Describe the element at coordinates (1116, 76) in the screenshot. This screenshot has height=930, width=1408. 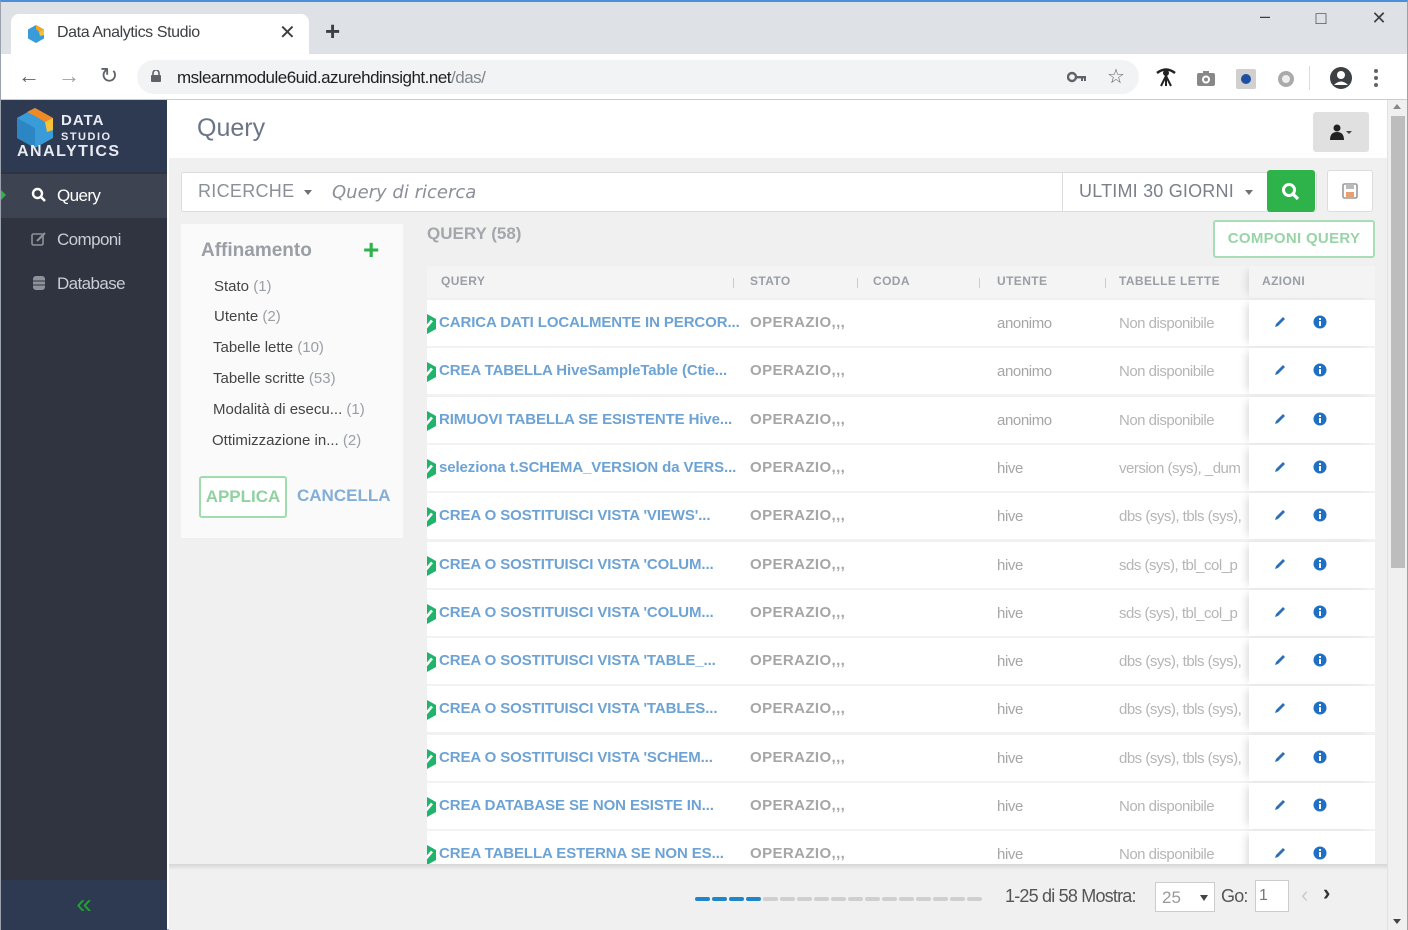
I see `bookmark-star-icon: ☆` at that location.